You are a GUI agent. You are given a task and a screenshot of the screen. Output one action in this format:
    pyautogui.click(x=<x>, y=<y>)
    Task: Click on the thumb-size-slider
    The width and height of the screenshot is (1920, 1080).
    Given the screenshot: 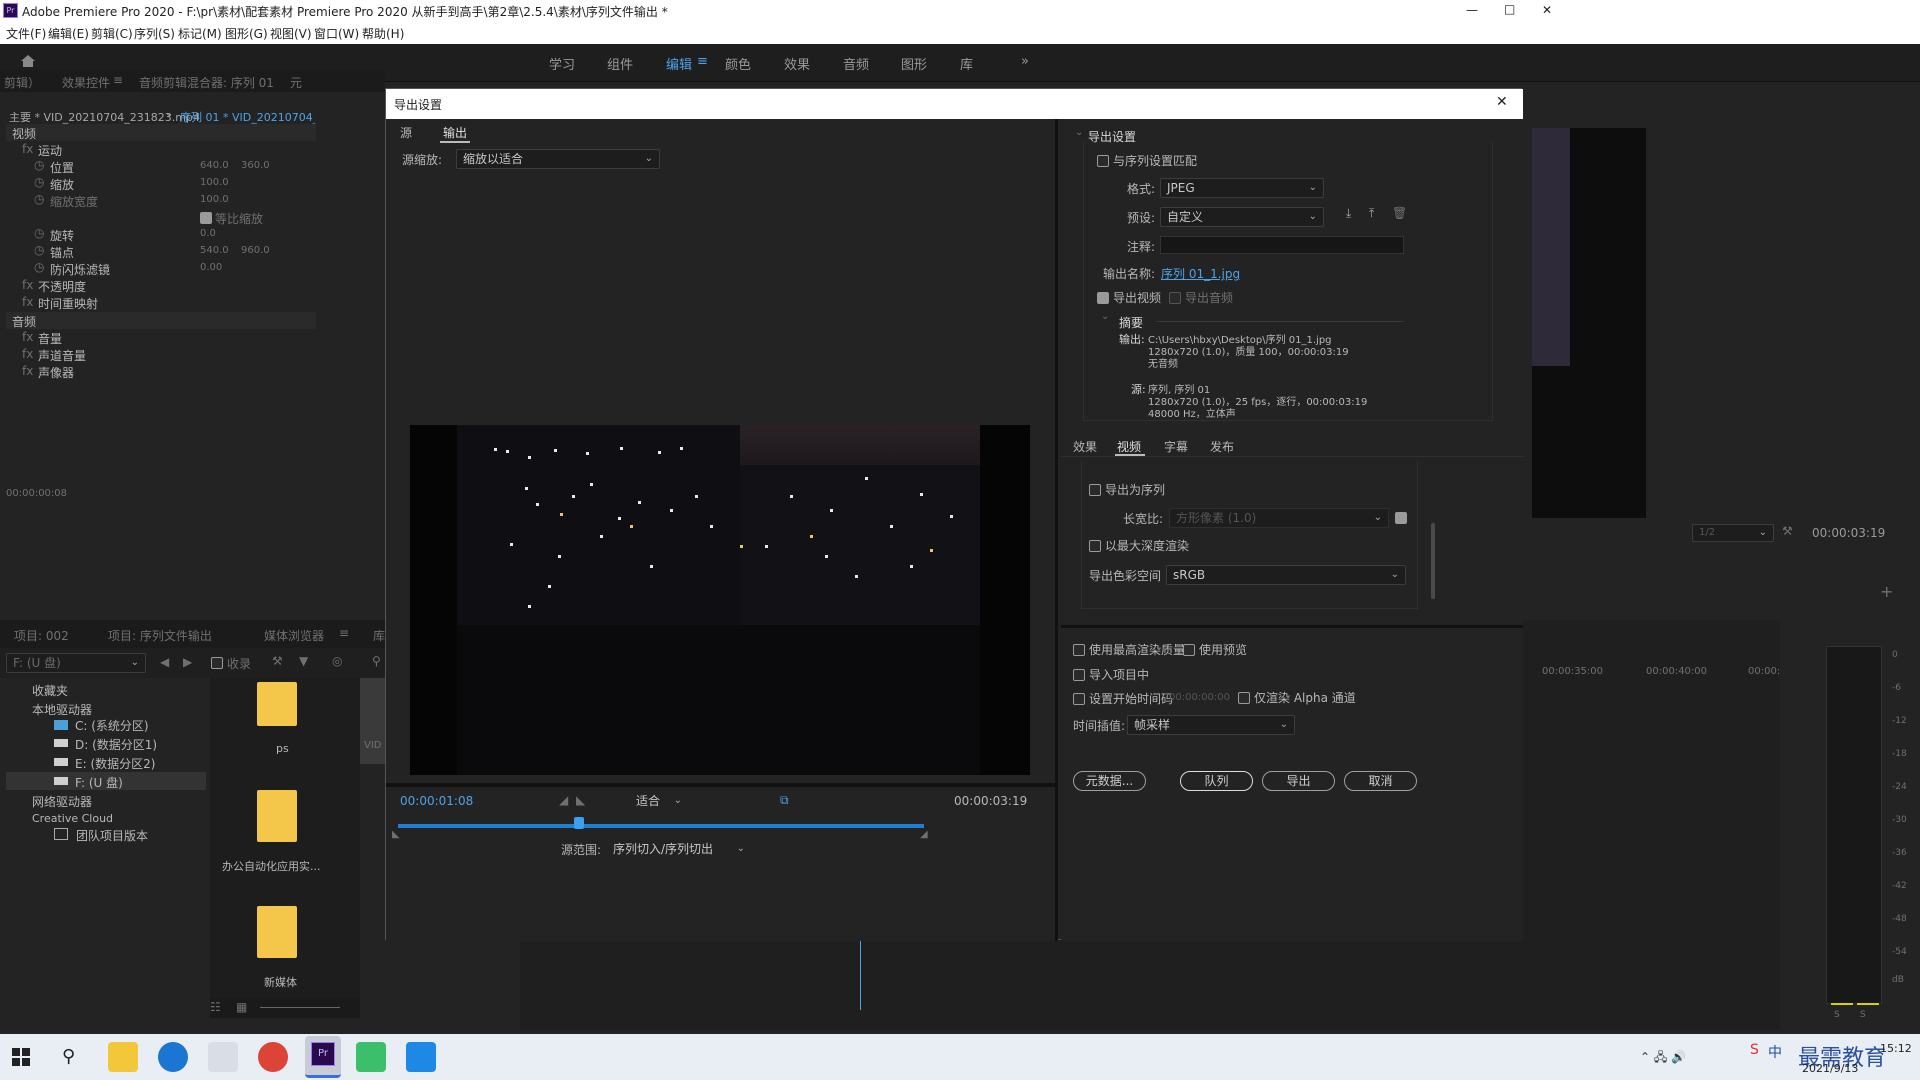 What is the action you would take?
    pyautogui.click(x=300, y=1007)
    